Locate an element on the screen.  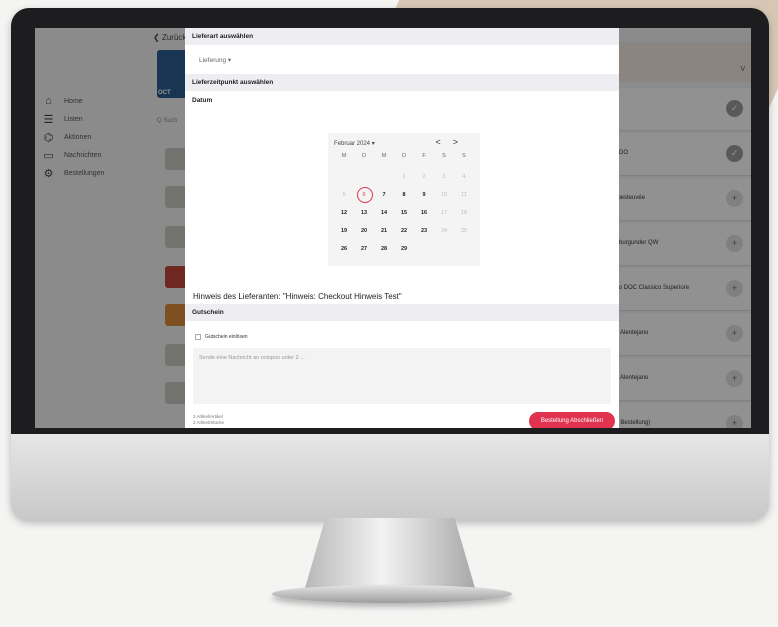
calendar-day: 29 is located at coordinates (404, 249).